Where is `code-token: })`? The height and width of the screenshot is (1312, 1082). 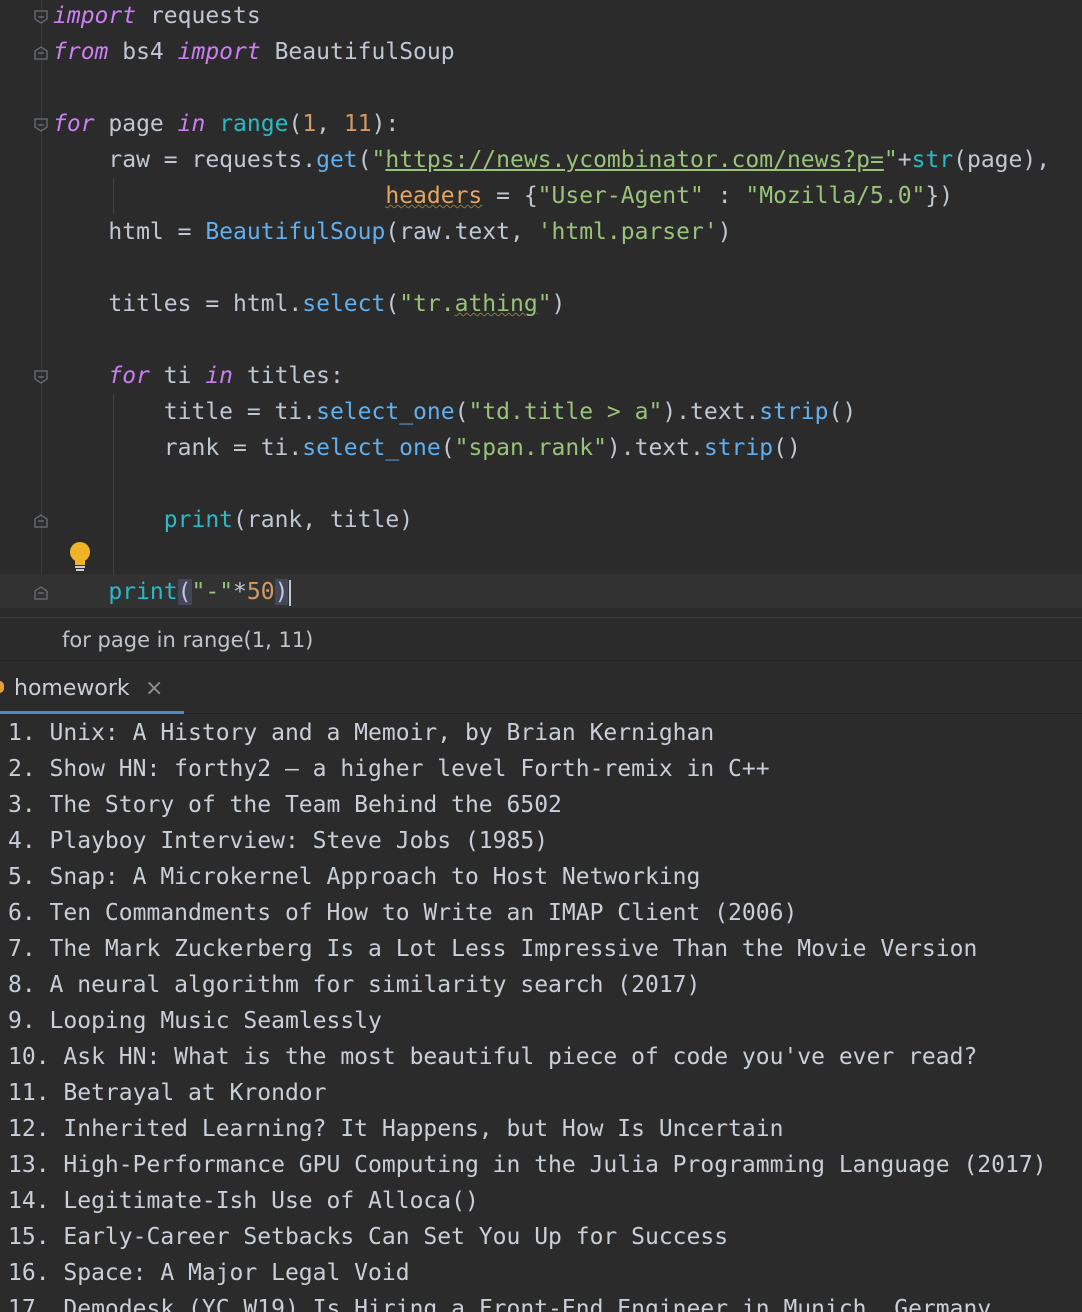
code-token: }) is located at coordinates (939, 196).